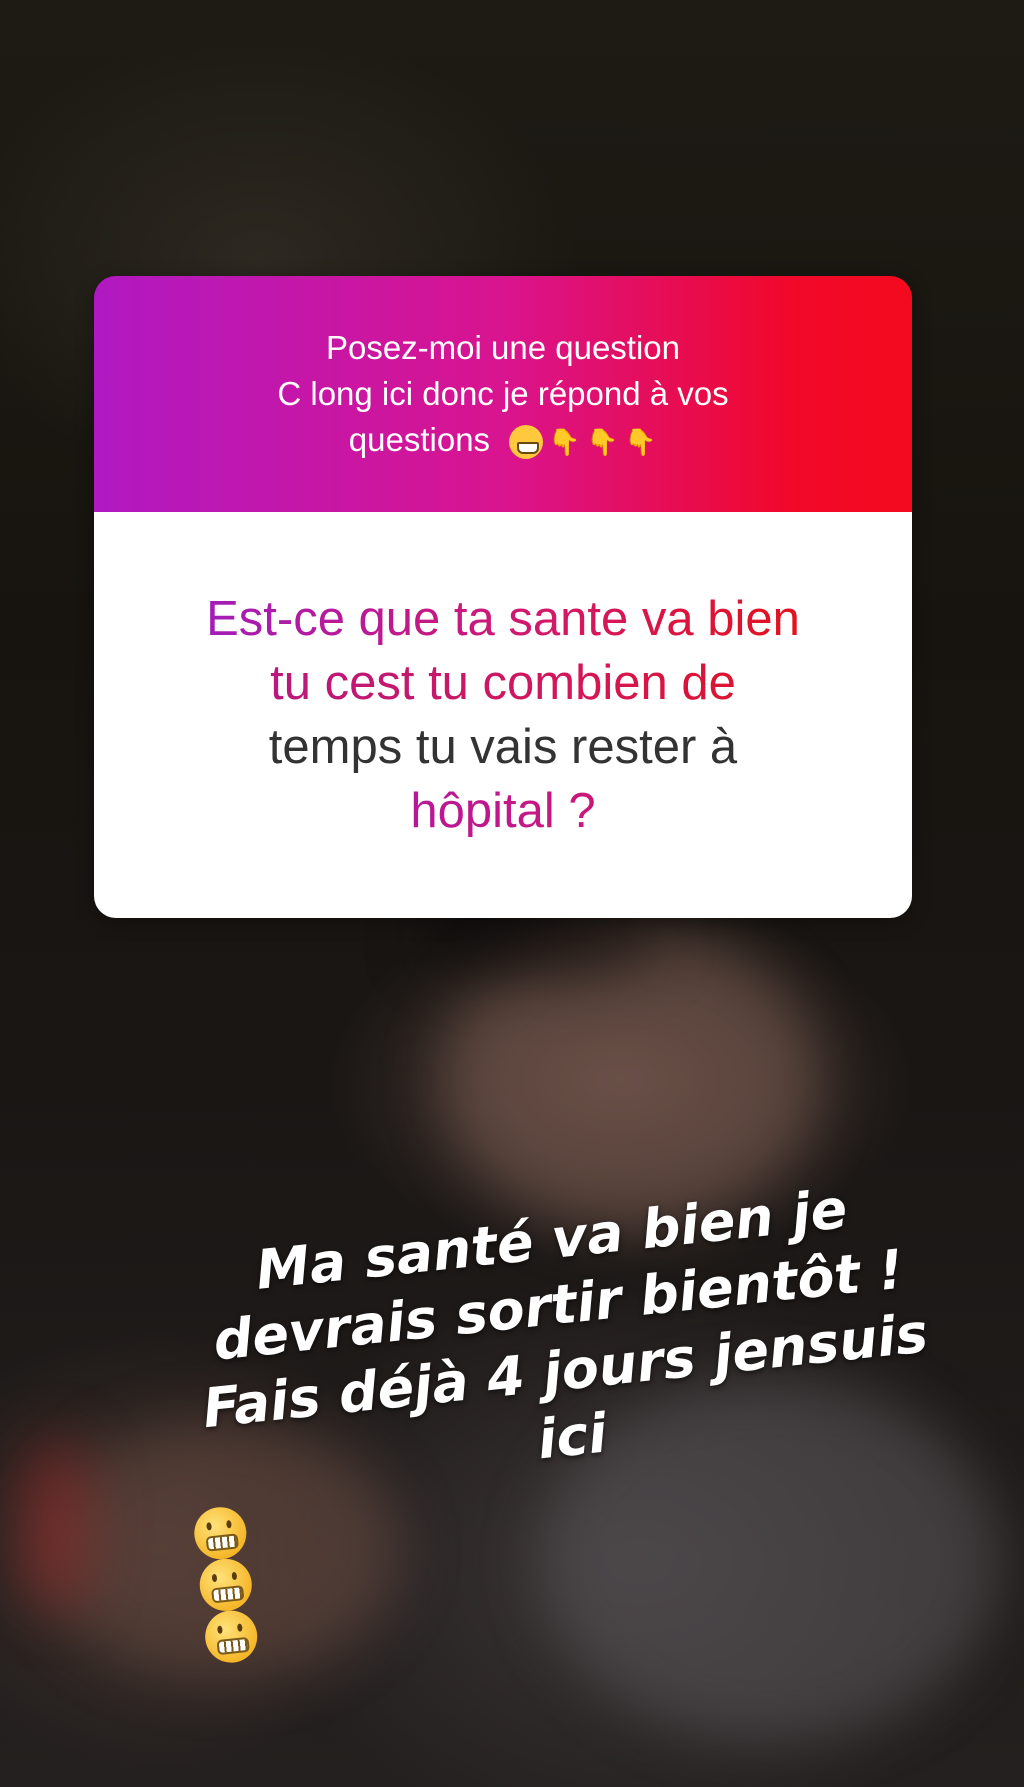 Image resolution: width=1024 pixels, height=1787 pixels. What do you see at coordinates (503, 683) in the screenshot?
I see `question-line-2: tu cest tu combien de` at bounding box center [503, 683].